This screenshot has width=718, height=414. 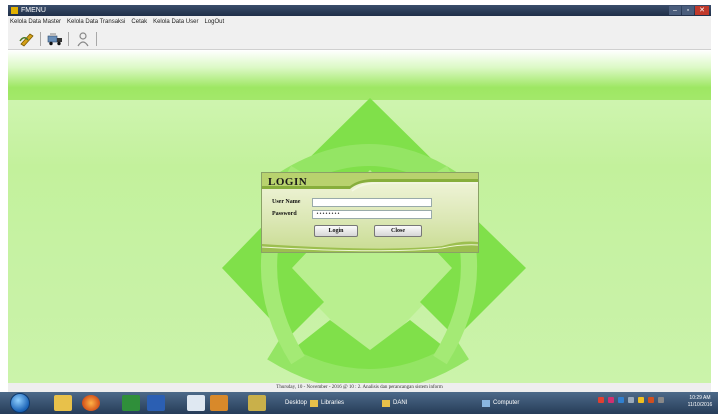 I want to click on word-icon, so click(x=156, y=403).